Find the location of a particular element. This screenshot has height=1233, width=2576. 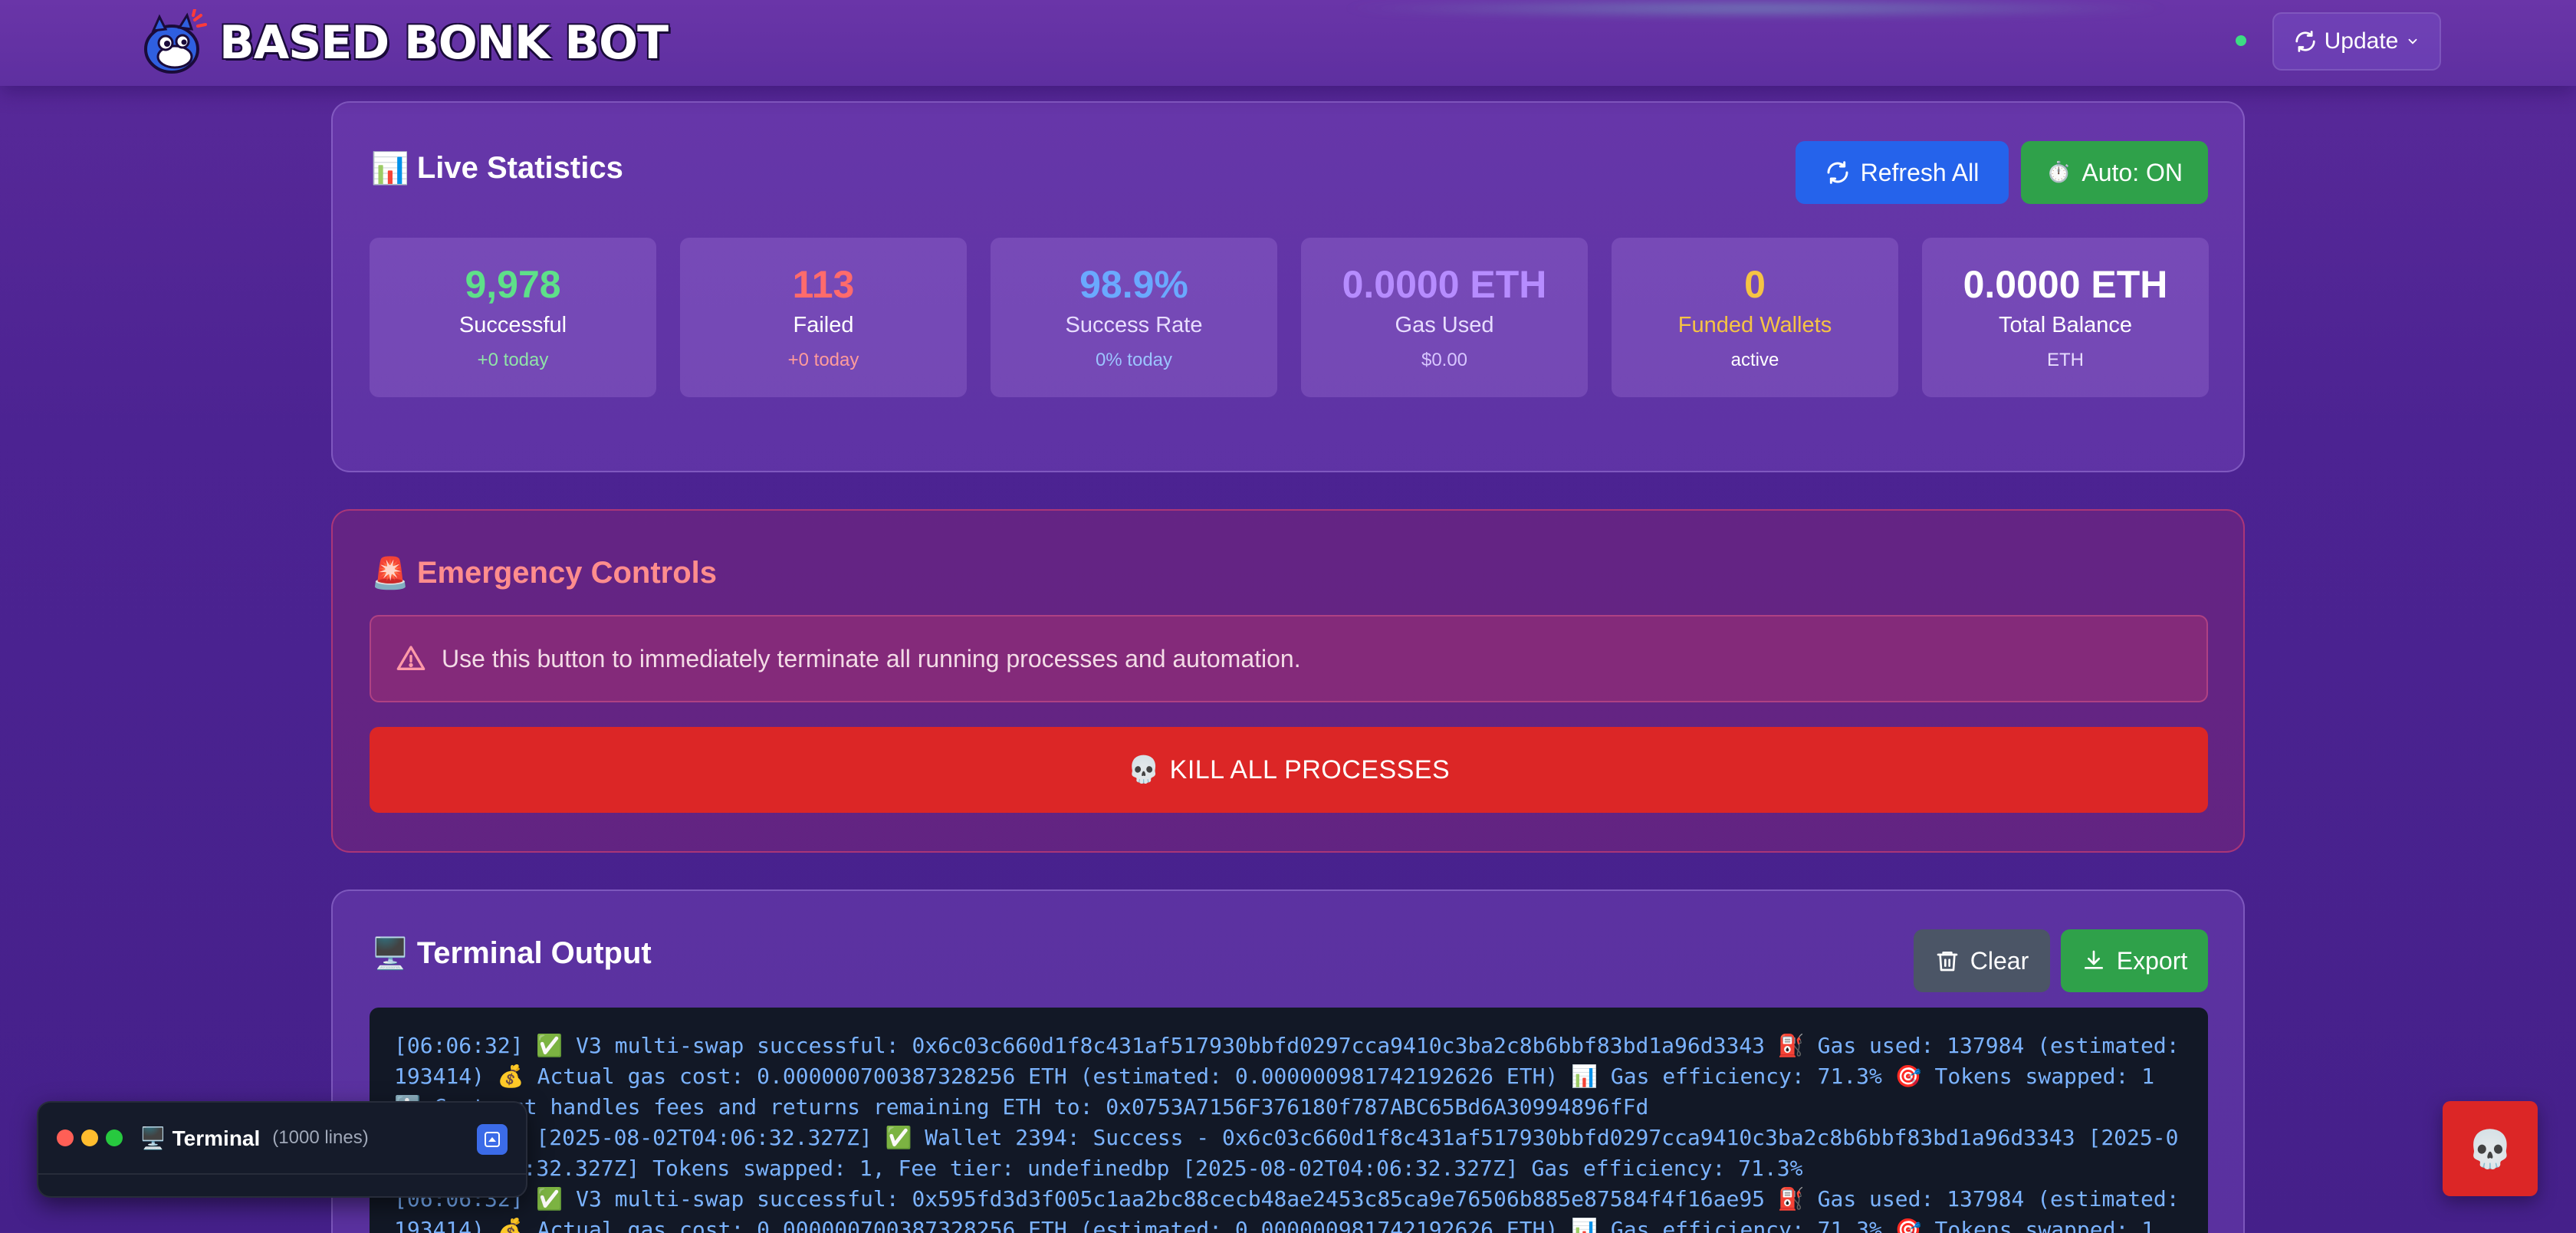

stat-failed: 113 Failed +0 today is located at coordinates (824, 317).